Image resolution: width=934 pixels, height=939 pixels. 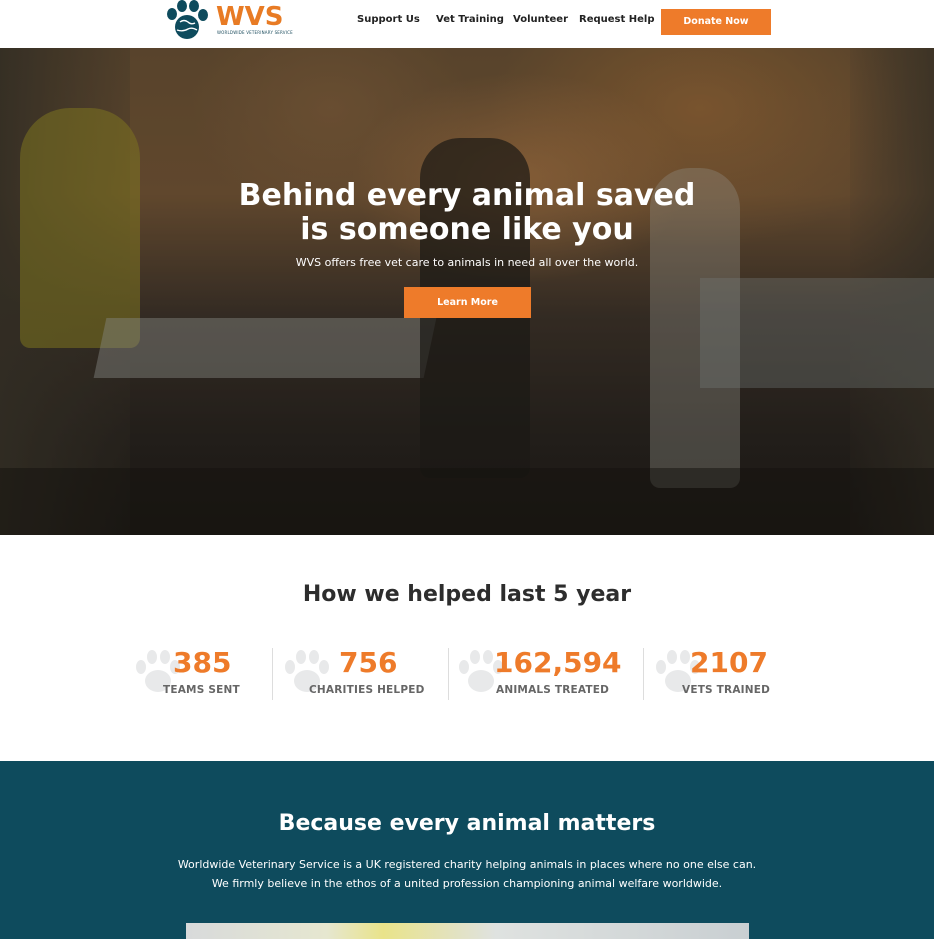 What do you see at coordinates (467, 229) in the screenshot?
I see `hero-title-line: is someone like you` at bounding box center [467, 229].